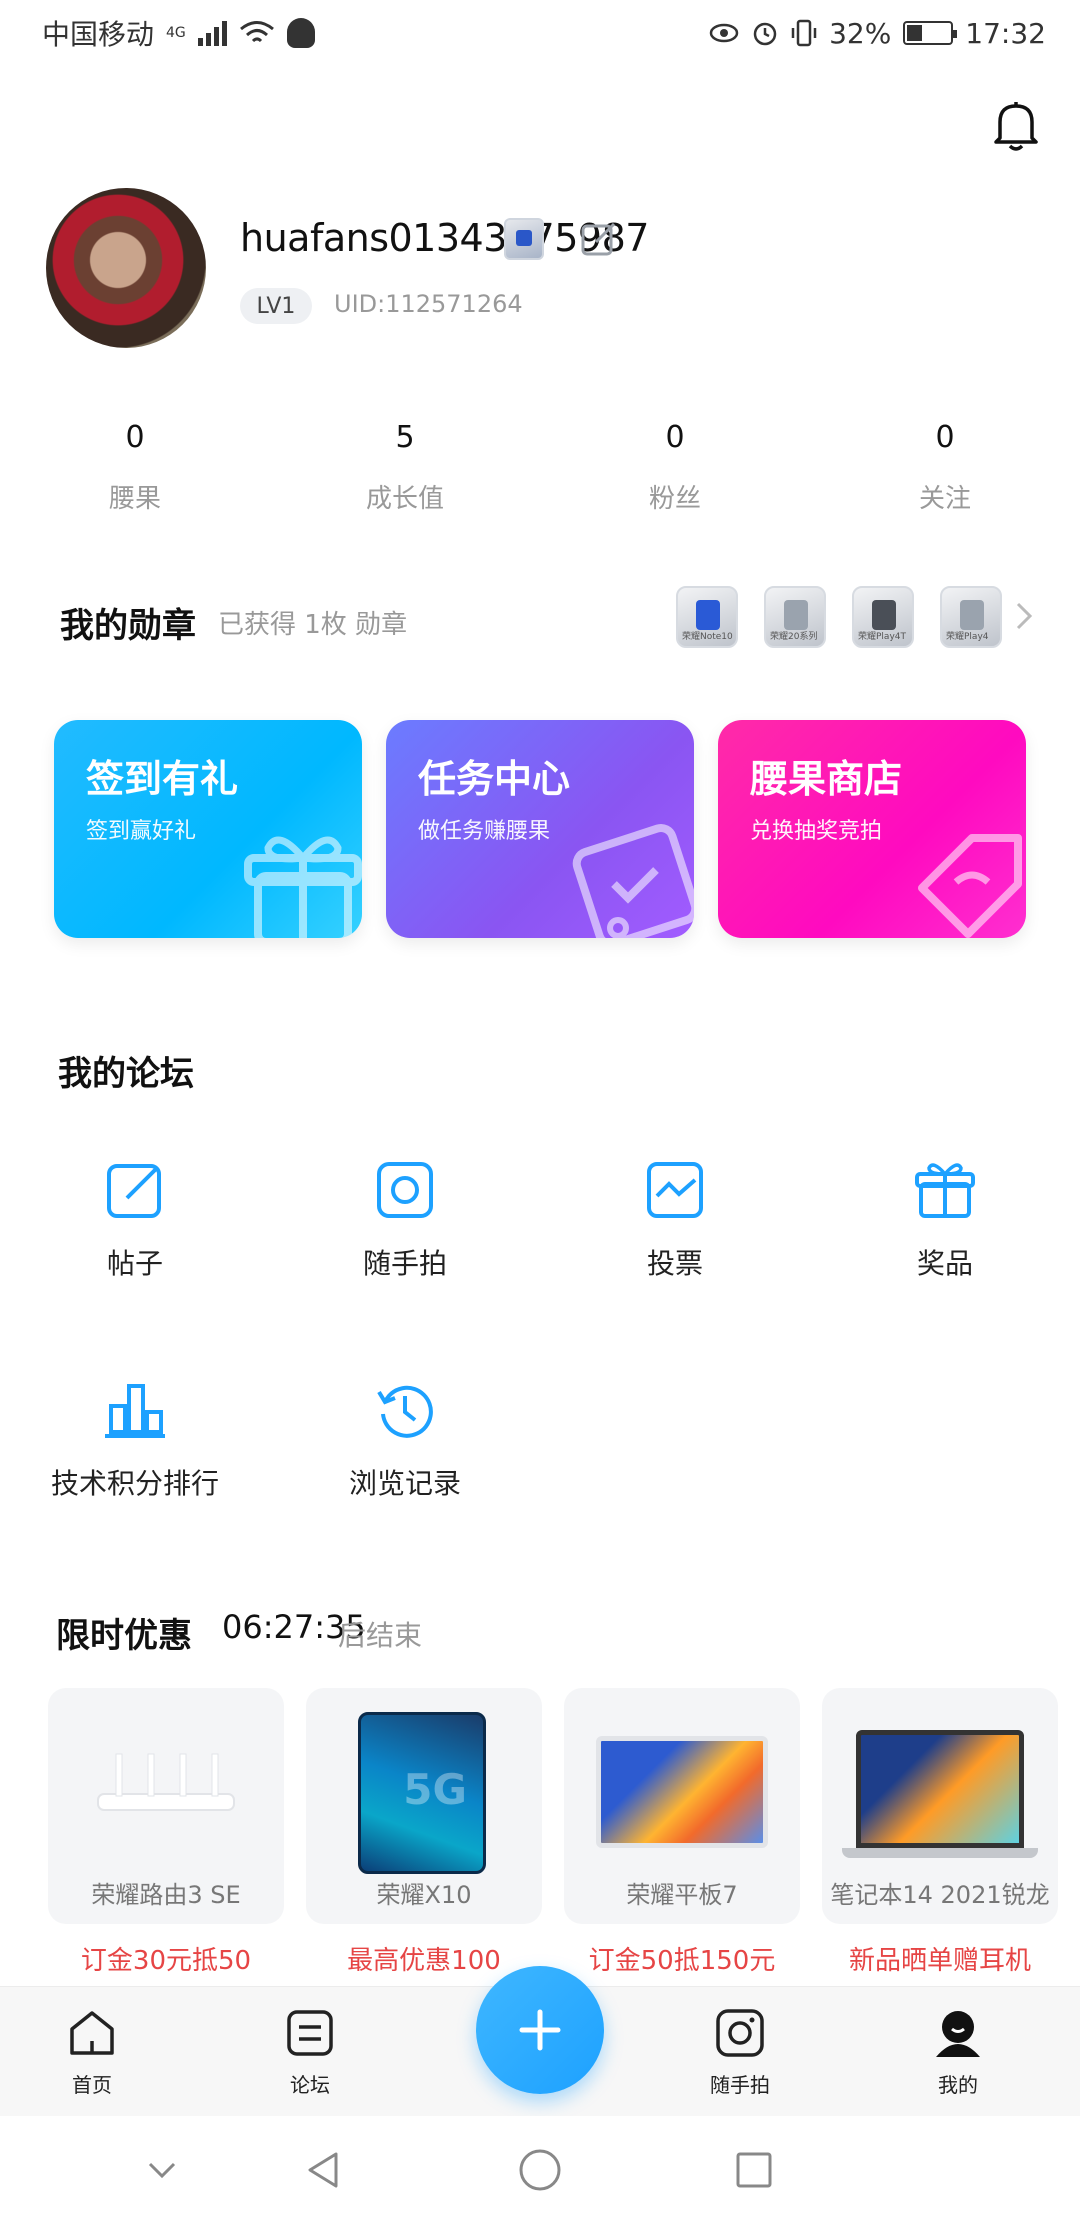 The height and width of the screenshot is (2220, 1080). I want to click on router-image, so click(166, 1782).